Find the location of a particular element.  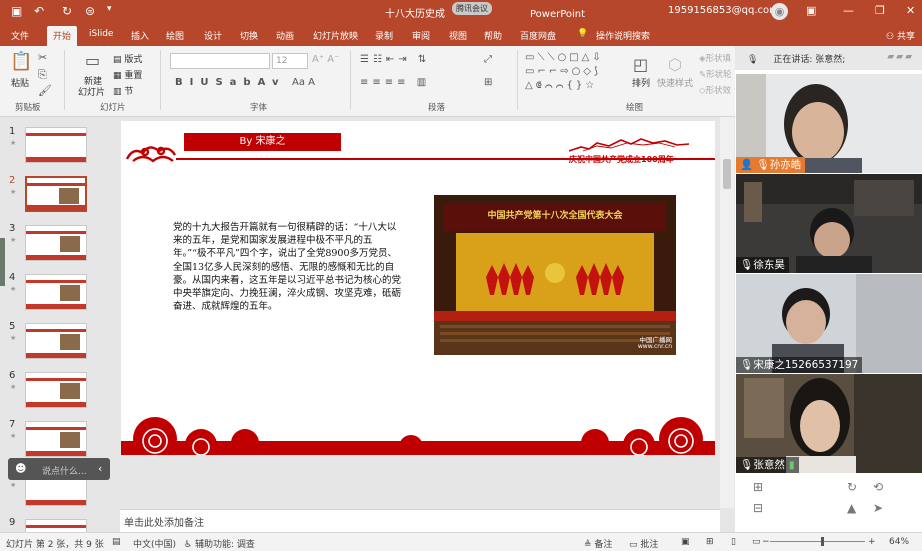

rotate-icon: ⟲ is located at coordinates (878, 487).